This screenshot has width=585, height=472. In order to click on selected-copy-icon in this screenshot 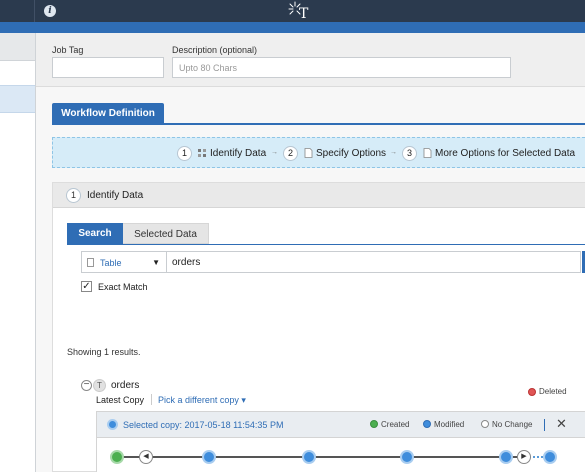, I will do `click(112, 424)`.